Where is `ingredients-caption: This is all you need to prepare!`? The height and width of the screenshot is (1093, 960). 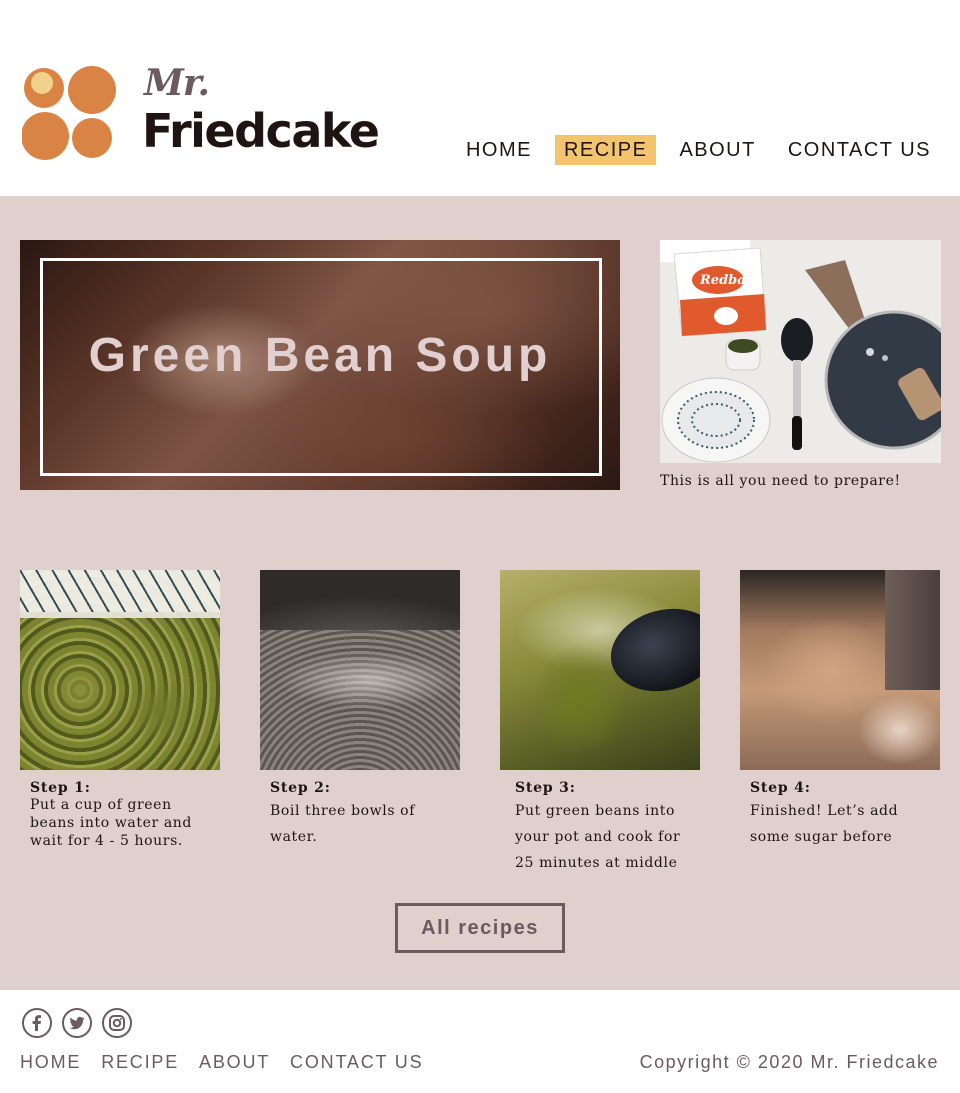
ingredients-caption: This is all you need to prepare! is located at coordinates (780, 481).